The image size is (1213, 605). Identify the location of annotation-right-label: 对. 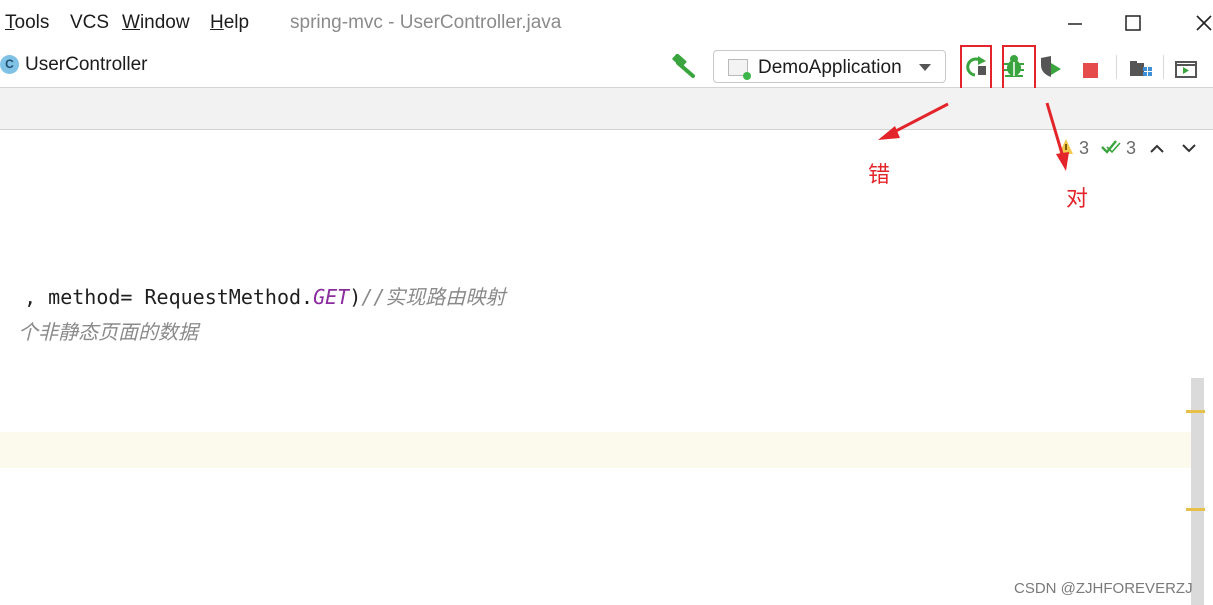
(1077, 199).